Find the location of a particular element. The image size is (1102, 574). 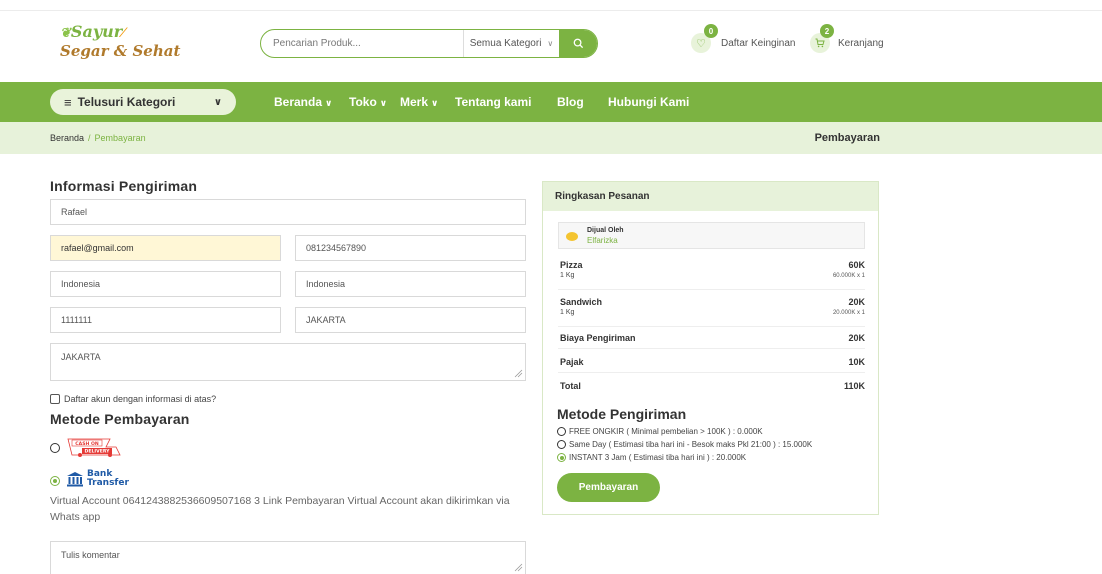

shipping-cost-amount: 20K is located at coordinates (856, 338).